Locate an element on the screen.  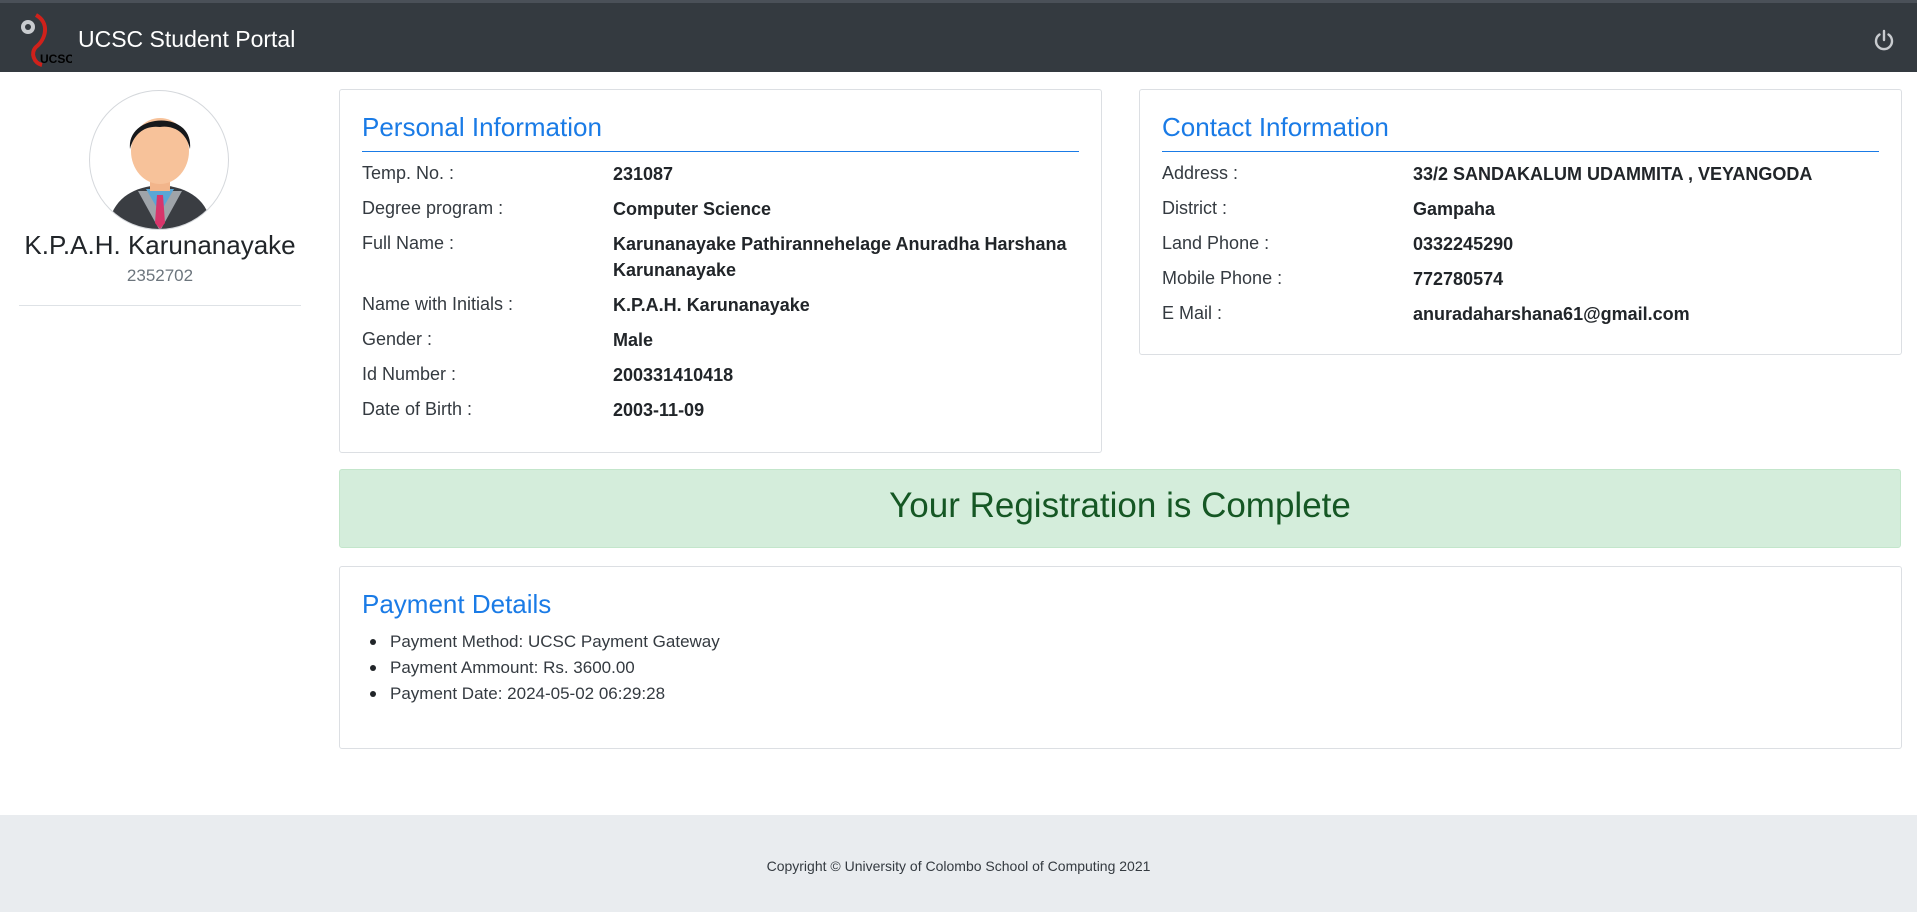
top-navbar: UCSC UCSC Student Portal is located at coordinates (958, 36).